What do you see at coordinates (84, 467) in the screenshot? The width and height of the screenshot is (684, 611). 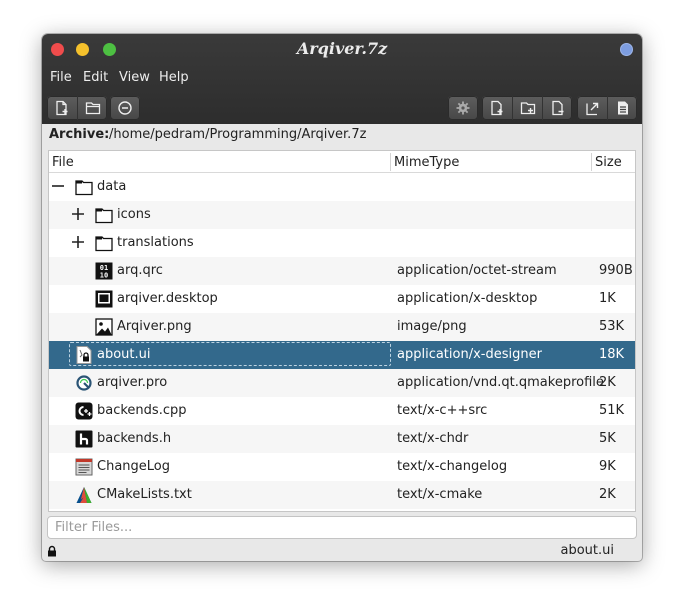 I see `changelog-file-icon` at bounding box center [84, 467].